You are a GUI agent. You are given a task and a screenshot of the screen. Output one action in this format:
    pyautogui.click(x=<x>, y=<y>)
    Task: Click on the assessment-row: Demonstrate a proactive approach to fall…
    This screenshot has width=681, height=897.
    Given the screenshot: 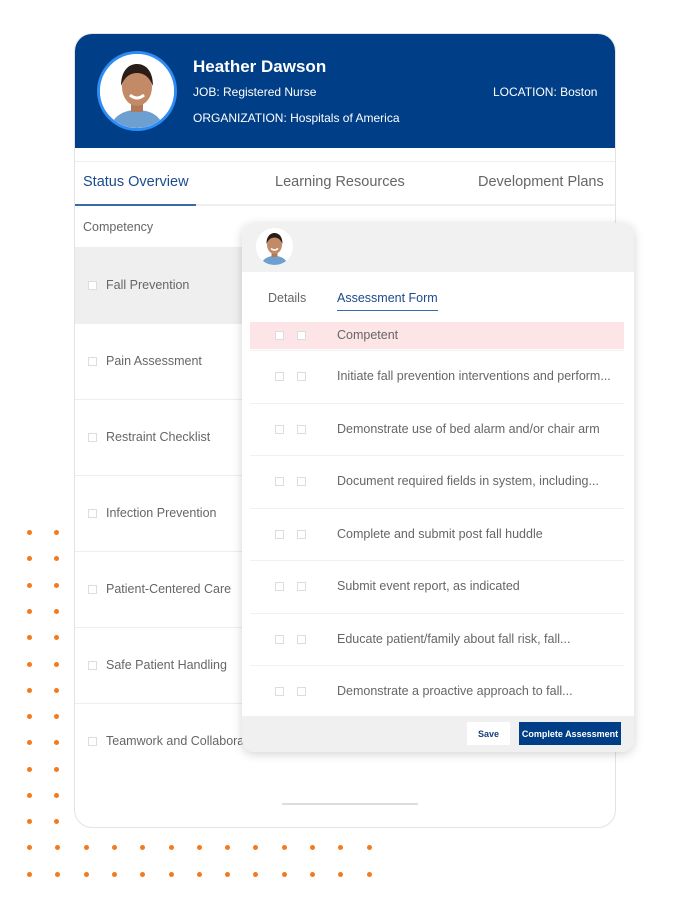 What is the action you would take?
    pyautogui.click(x=437, y=691)
    